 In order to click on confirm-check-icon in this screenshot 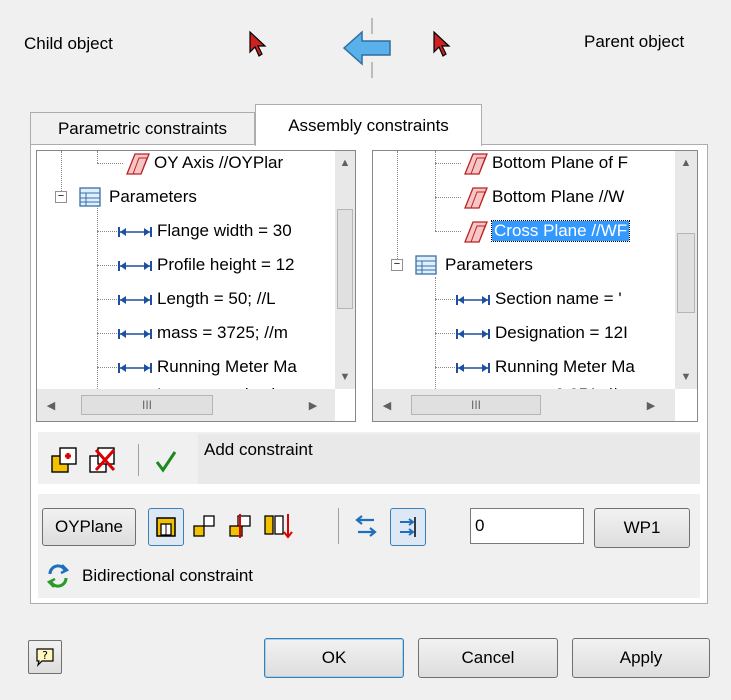, I will do `click(166, 461)`.